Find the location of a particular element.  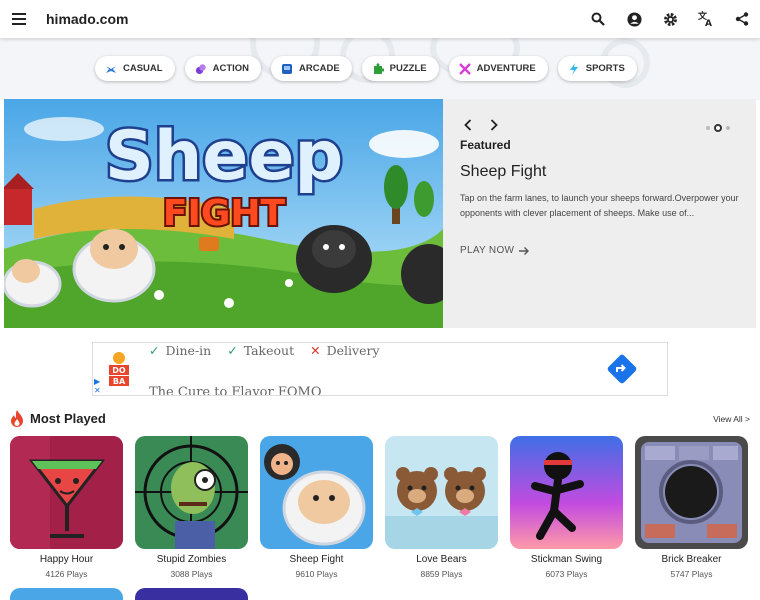

game-plays: 5747 Plays is located at coordinates (691, 574).